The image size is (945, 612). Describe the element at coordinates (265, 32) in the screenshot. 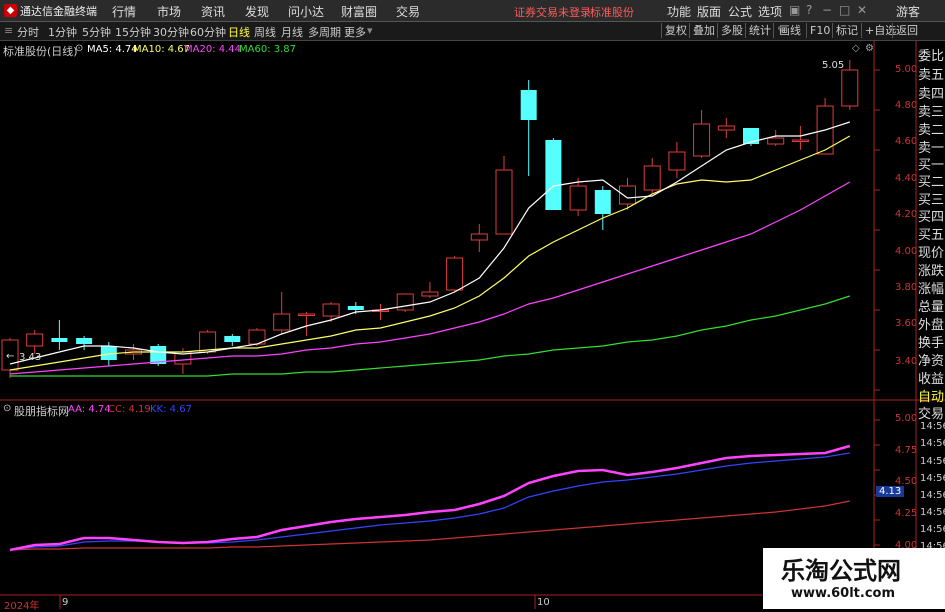

I see `tab-weekly: 周线` at that location.